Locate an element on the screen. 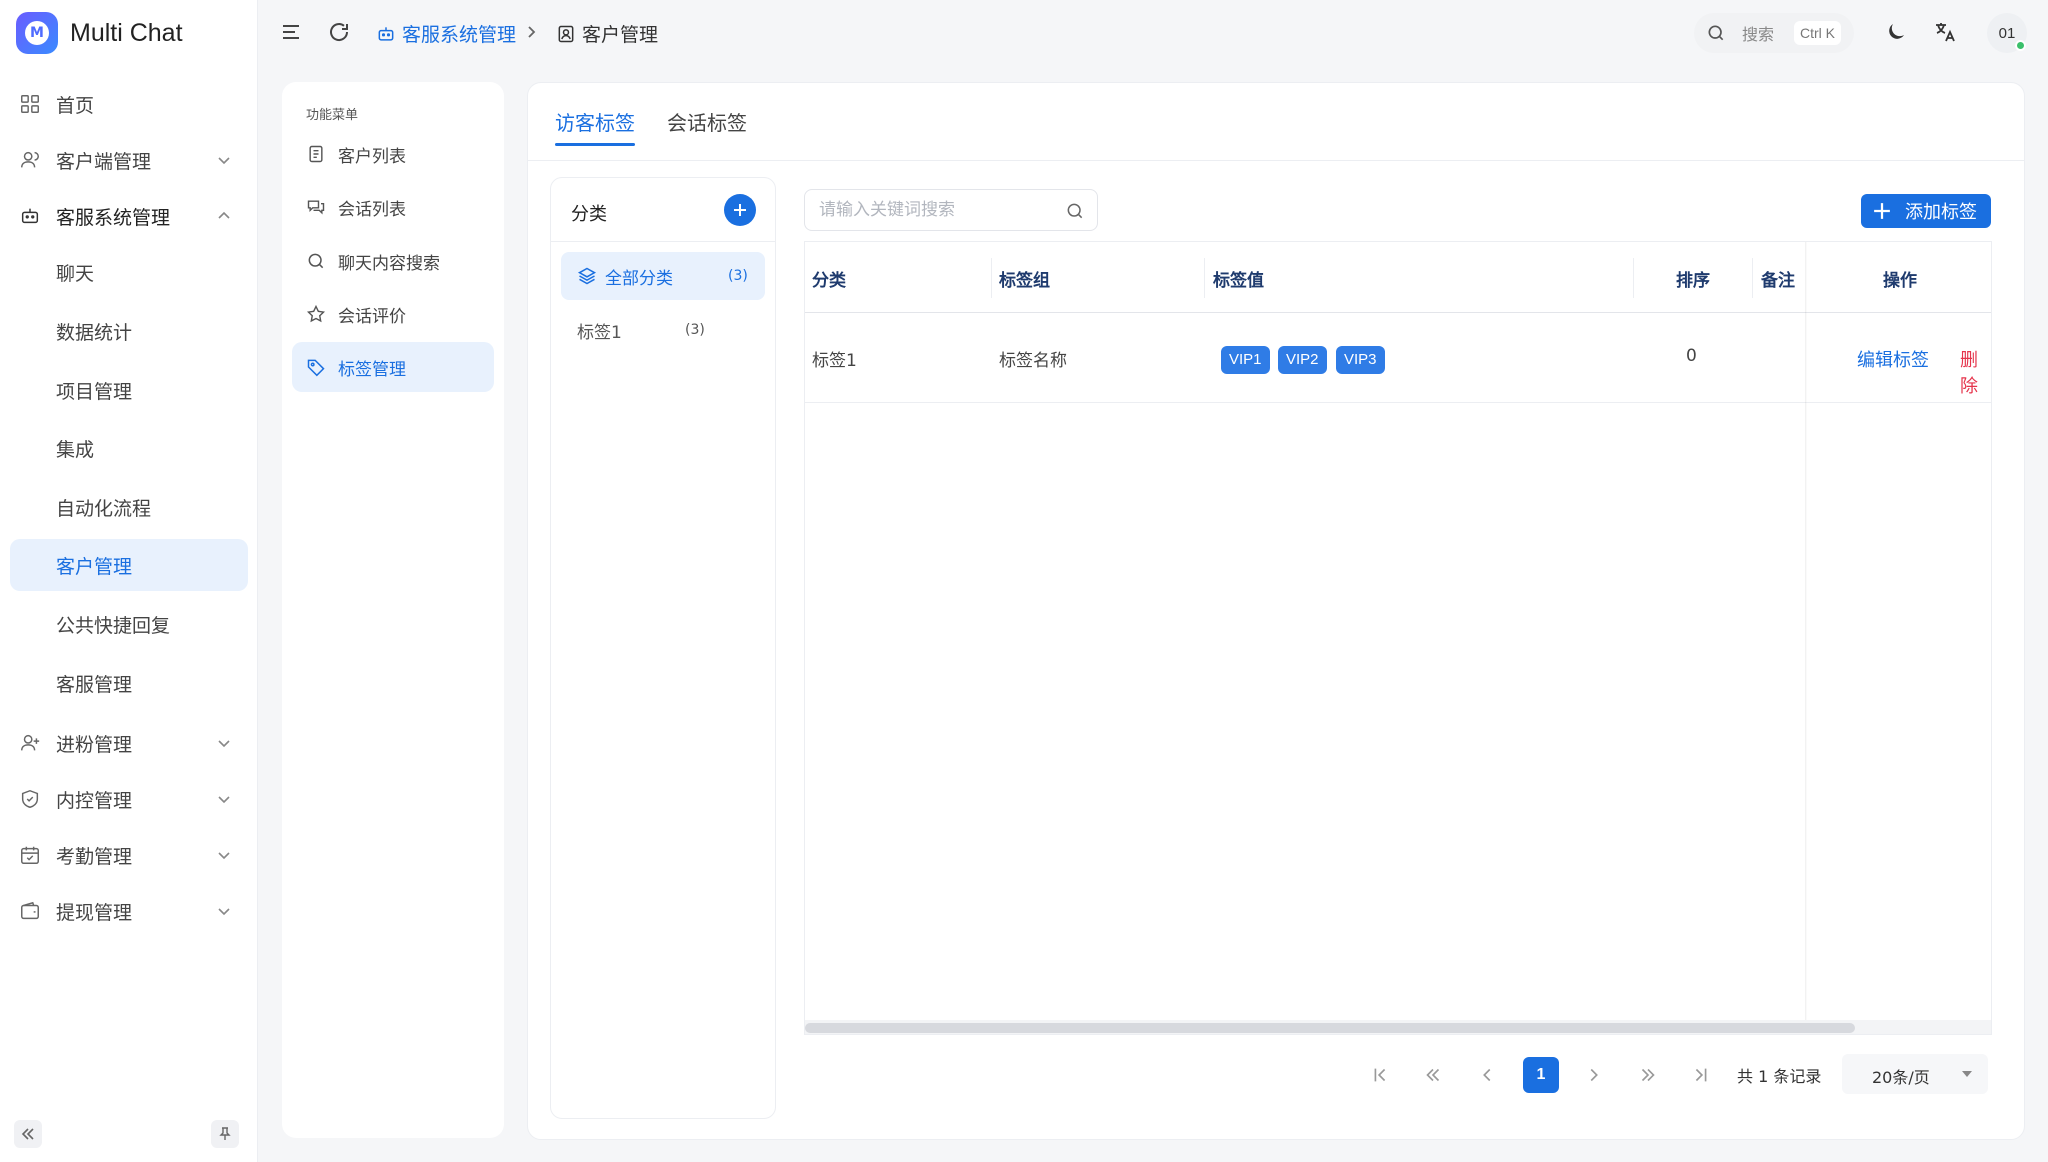 The image size is (2048, 1162). layers-icon is located at coordinates (587, 276).